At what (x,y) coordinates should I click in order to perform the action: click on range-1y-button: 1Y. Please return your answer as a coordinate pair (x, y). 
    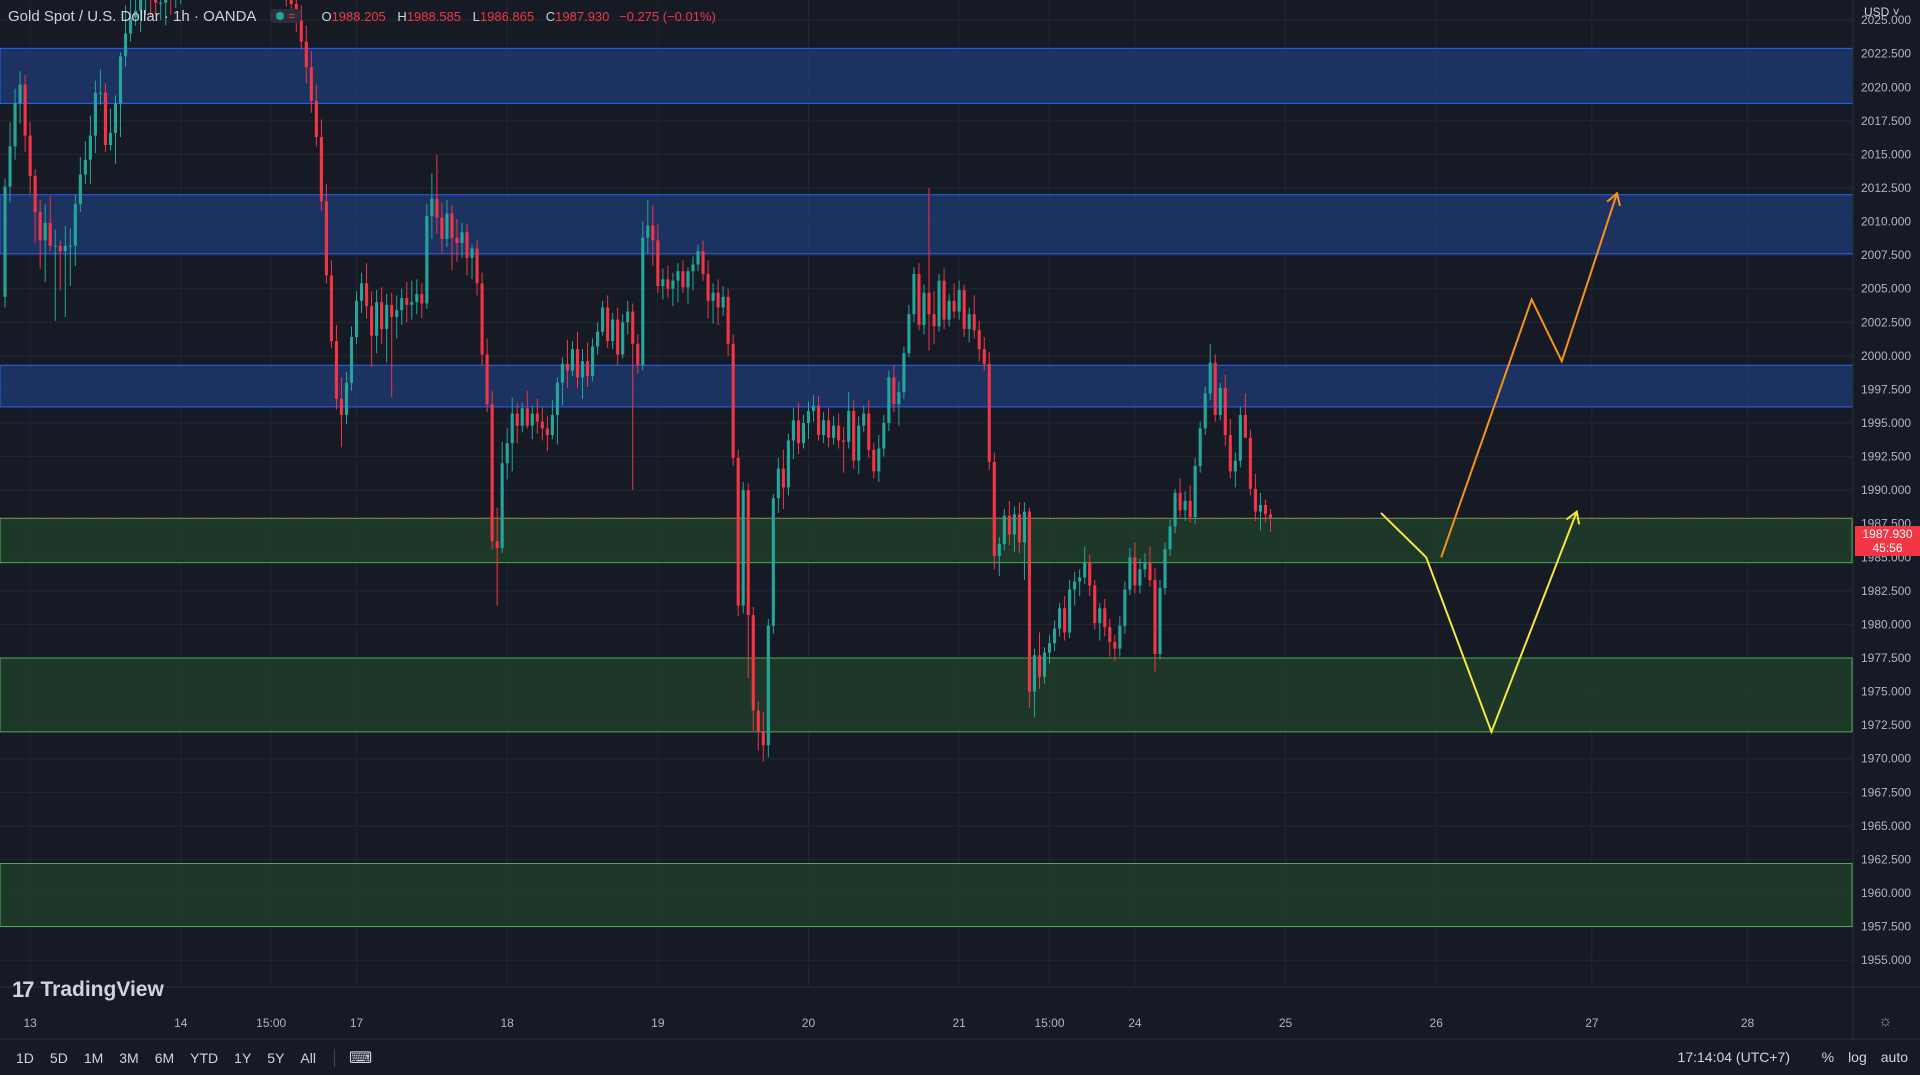
    Looking at the image, I should click on (242, 1058).